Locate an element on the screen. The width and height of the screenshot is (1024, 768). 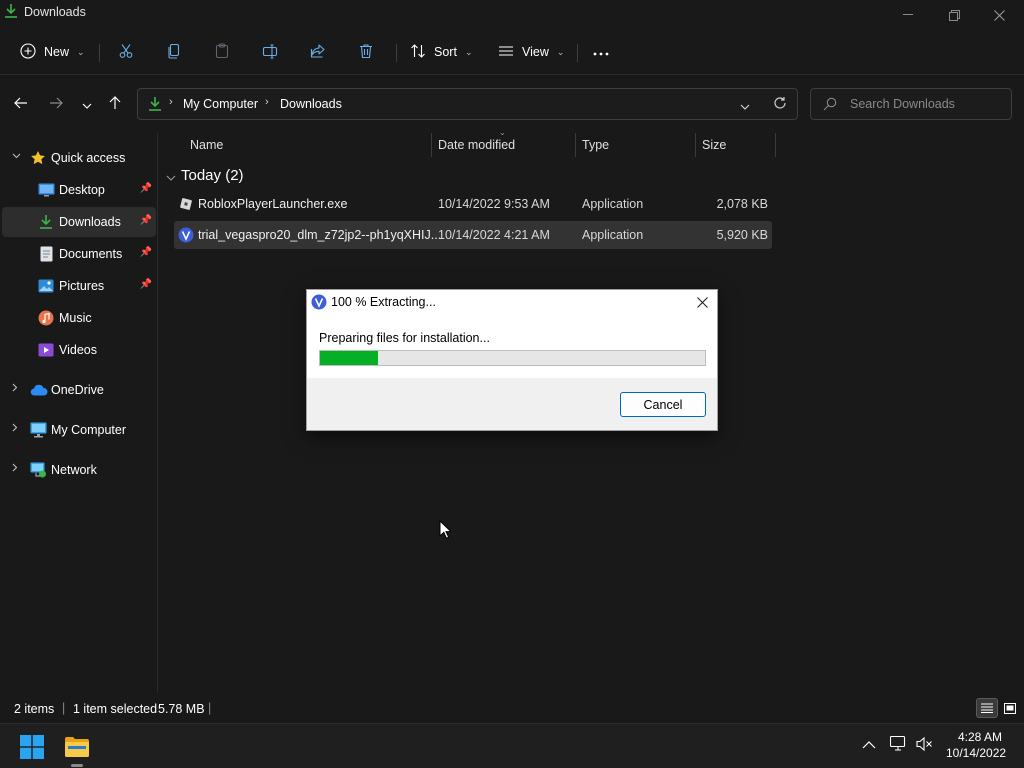
column-header-date-modified: Date modified is located at coordinates (476, 145).